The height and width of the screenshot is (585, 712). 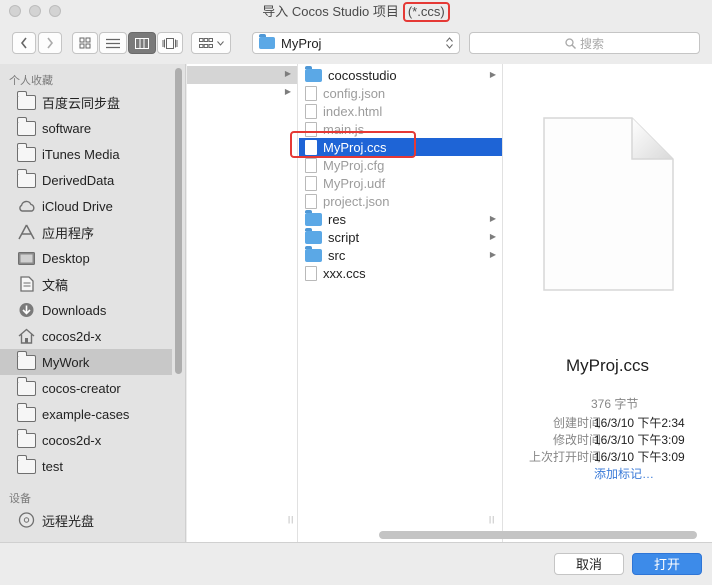 What do you see at coordinates (142, 43) in the screenshot?
I see `column-view-button` at bounding box center [142, 43].